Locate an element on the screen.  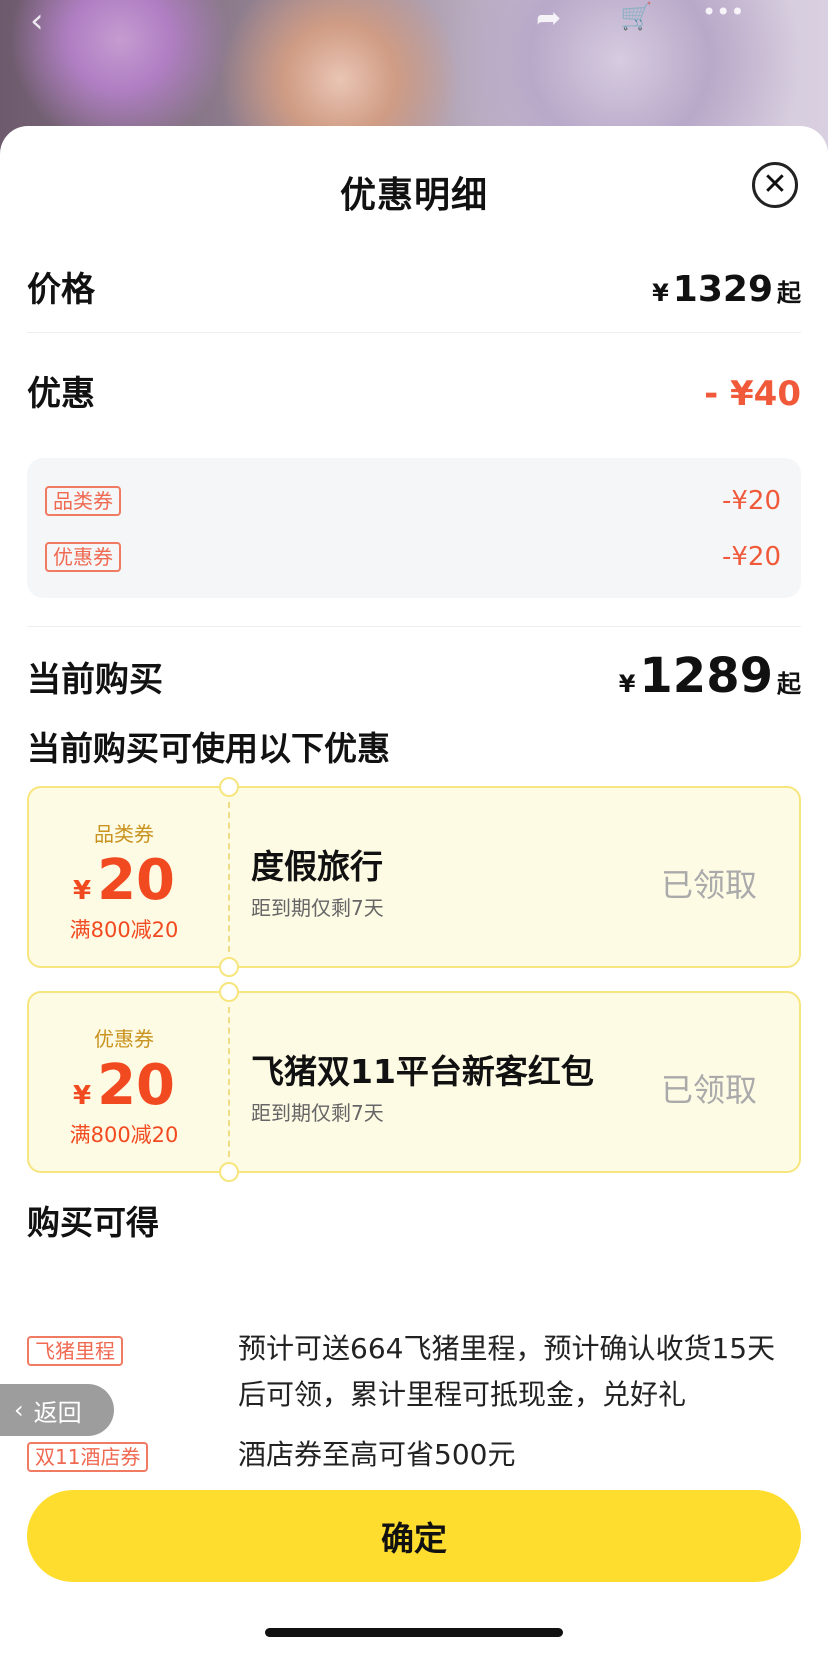
category-coupon-tag: 品类券 is located at coordinates (83, 501).